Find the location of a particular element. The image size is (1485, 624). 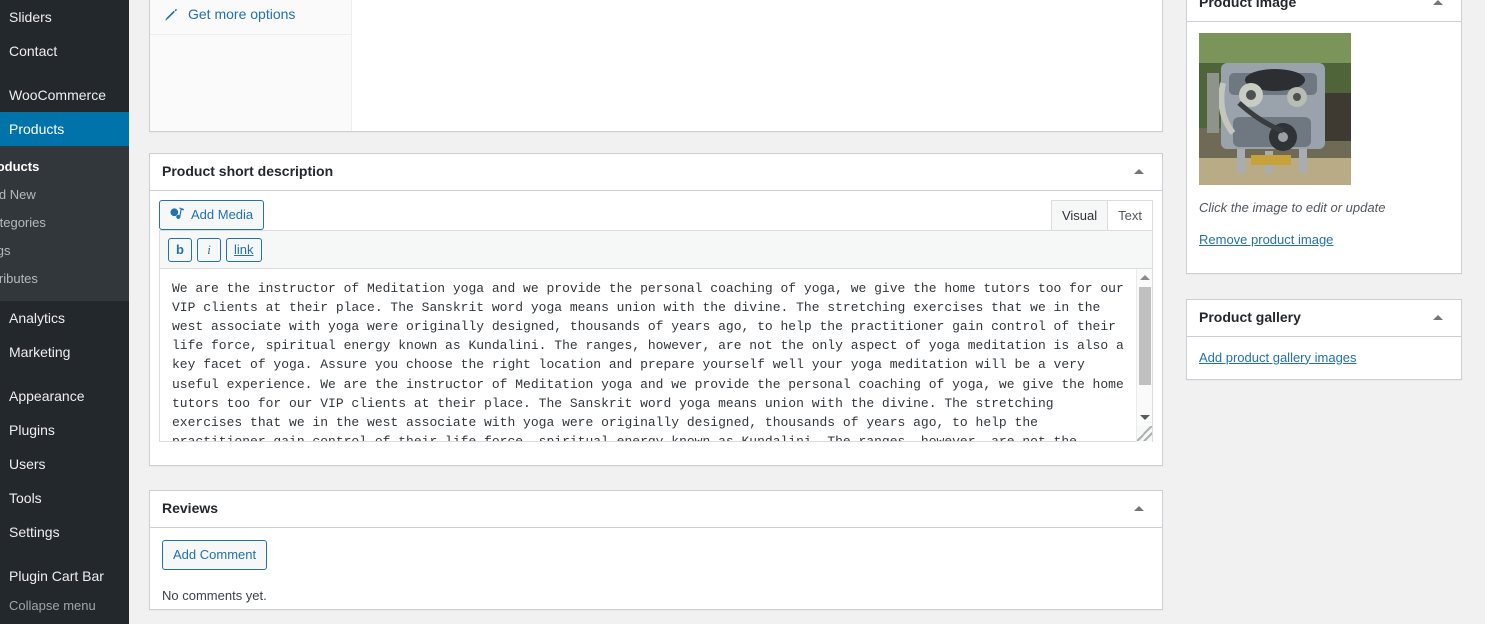

product-image-header: Product image is located at coordinates (1324, 11).